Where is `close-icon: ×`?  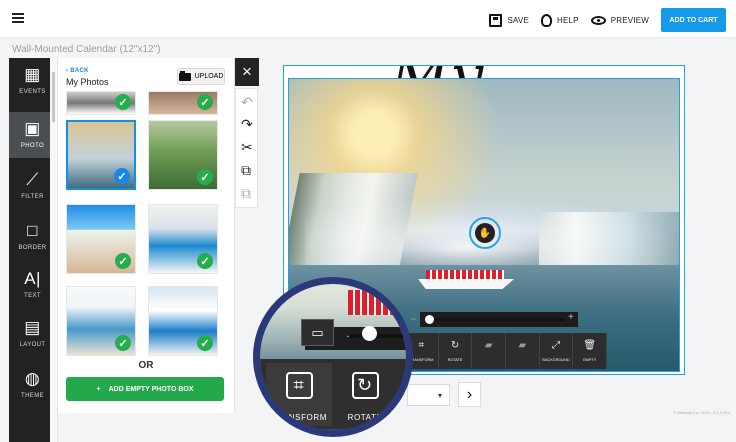
close-icon: × is located at coordinates (247, 72).